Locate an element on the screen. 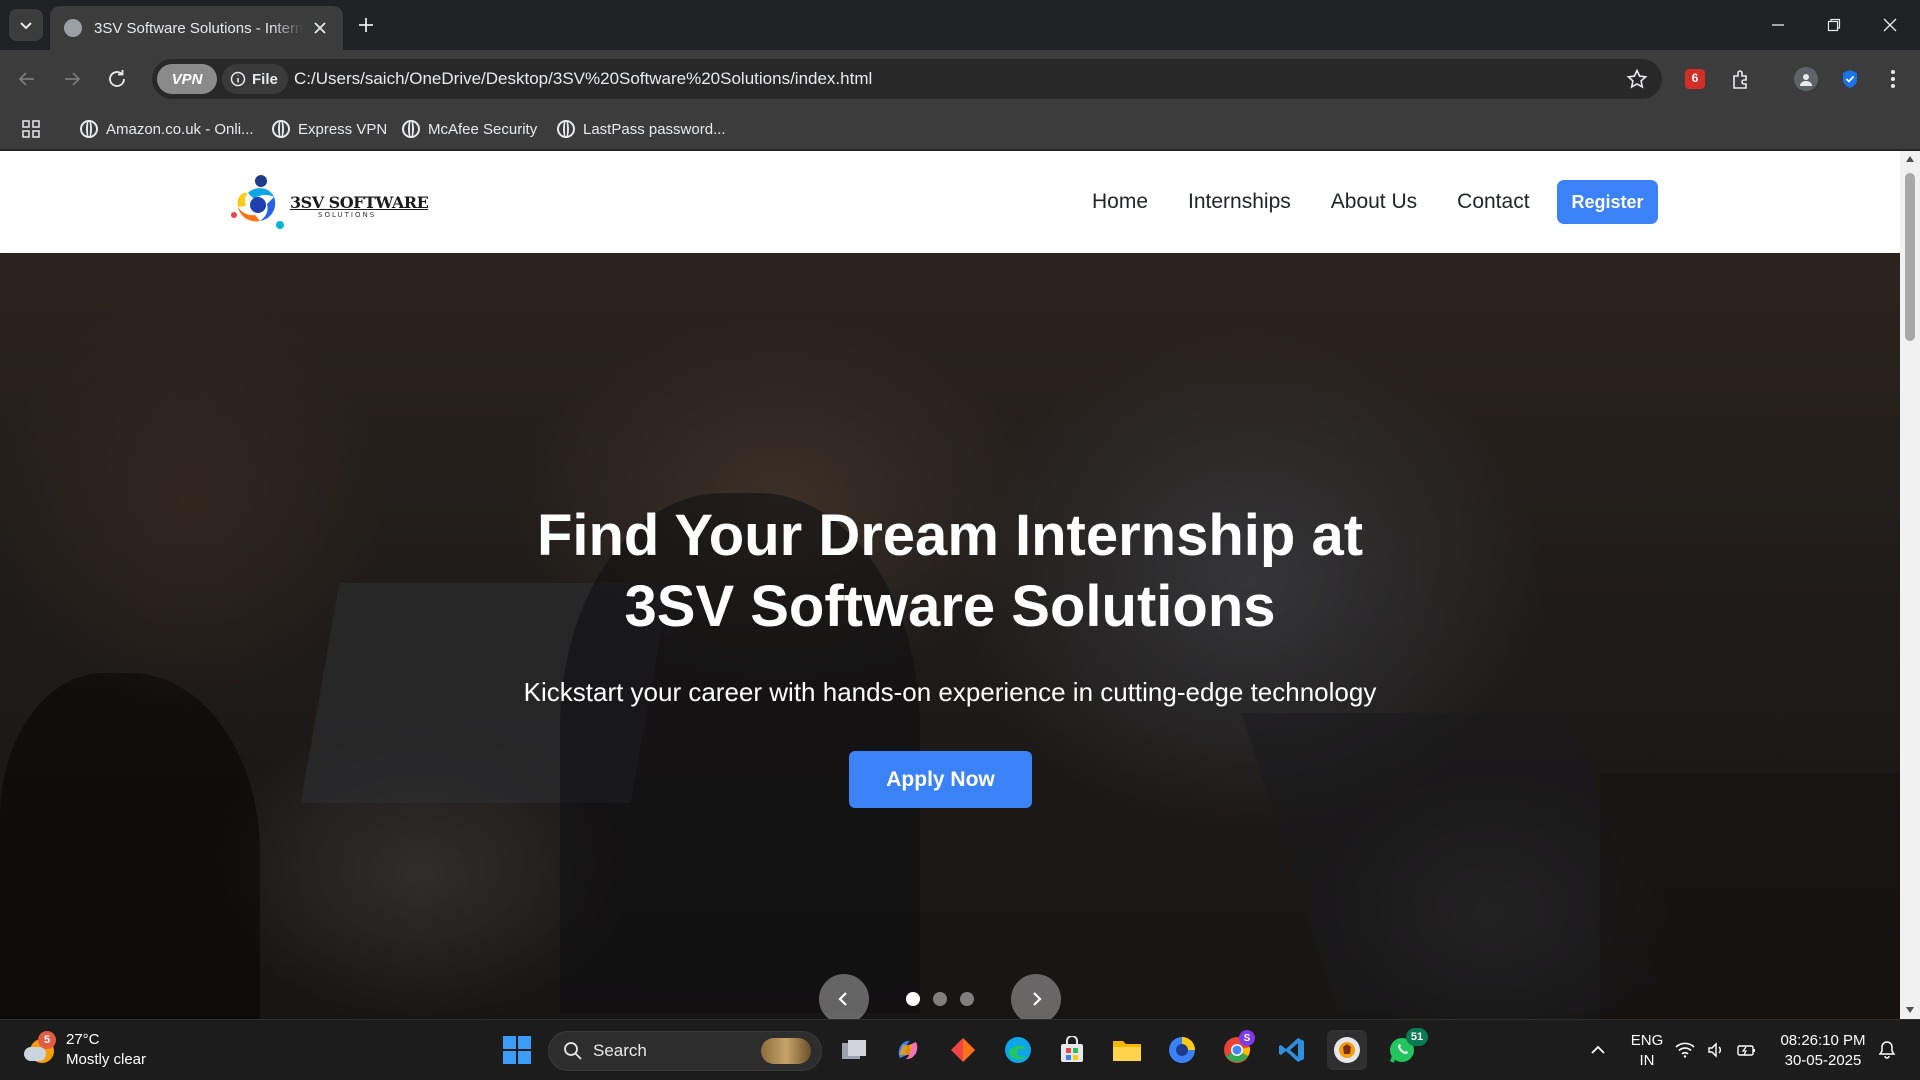 This screenshot has width=1920, height=1080. edge-button is located at coordinates (1018, 1050).